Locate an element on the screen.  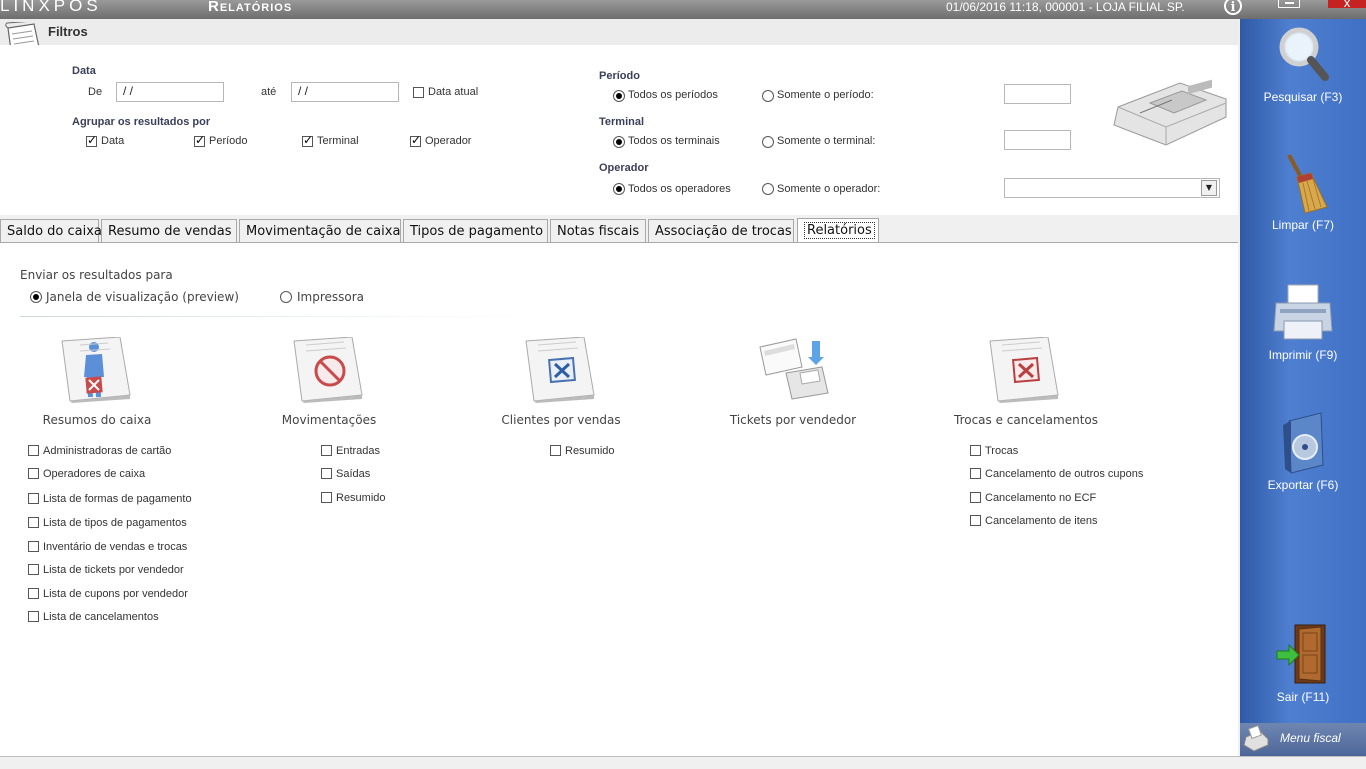
app-logo: LINXPOS is located at coordinates (51, 7).